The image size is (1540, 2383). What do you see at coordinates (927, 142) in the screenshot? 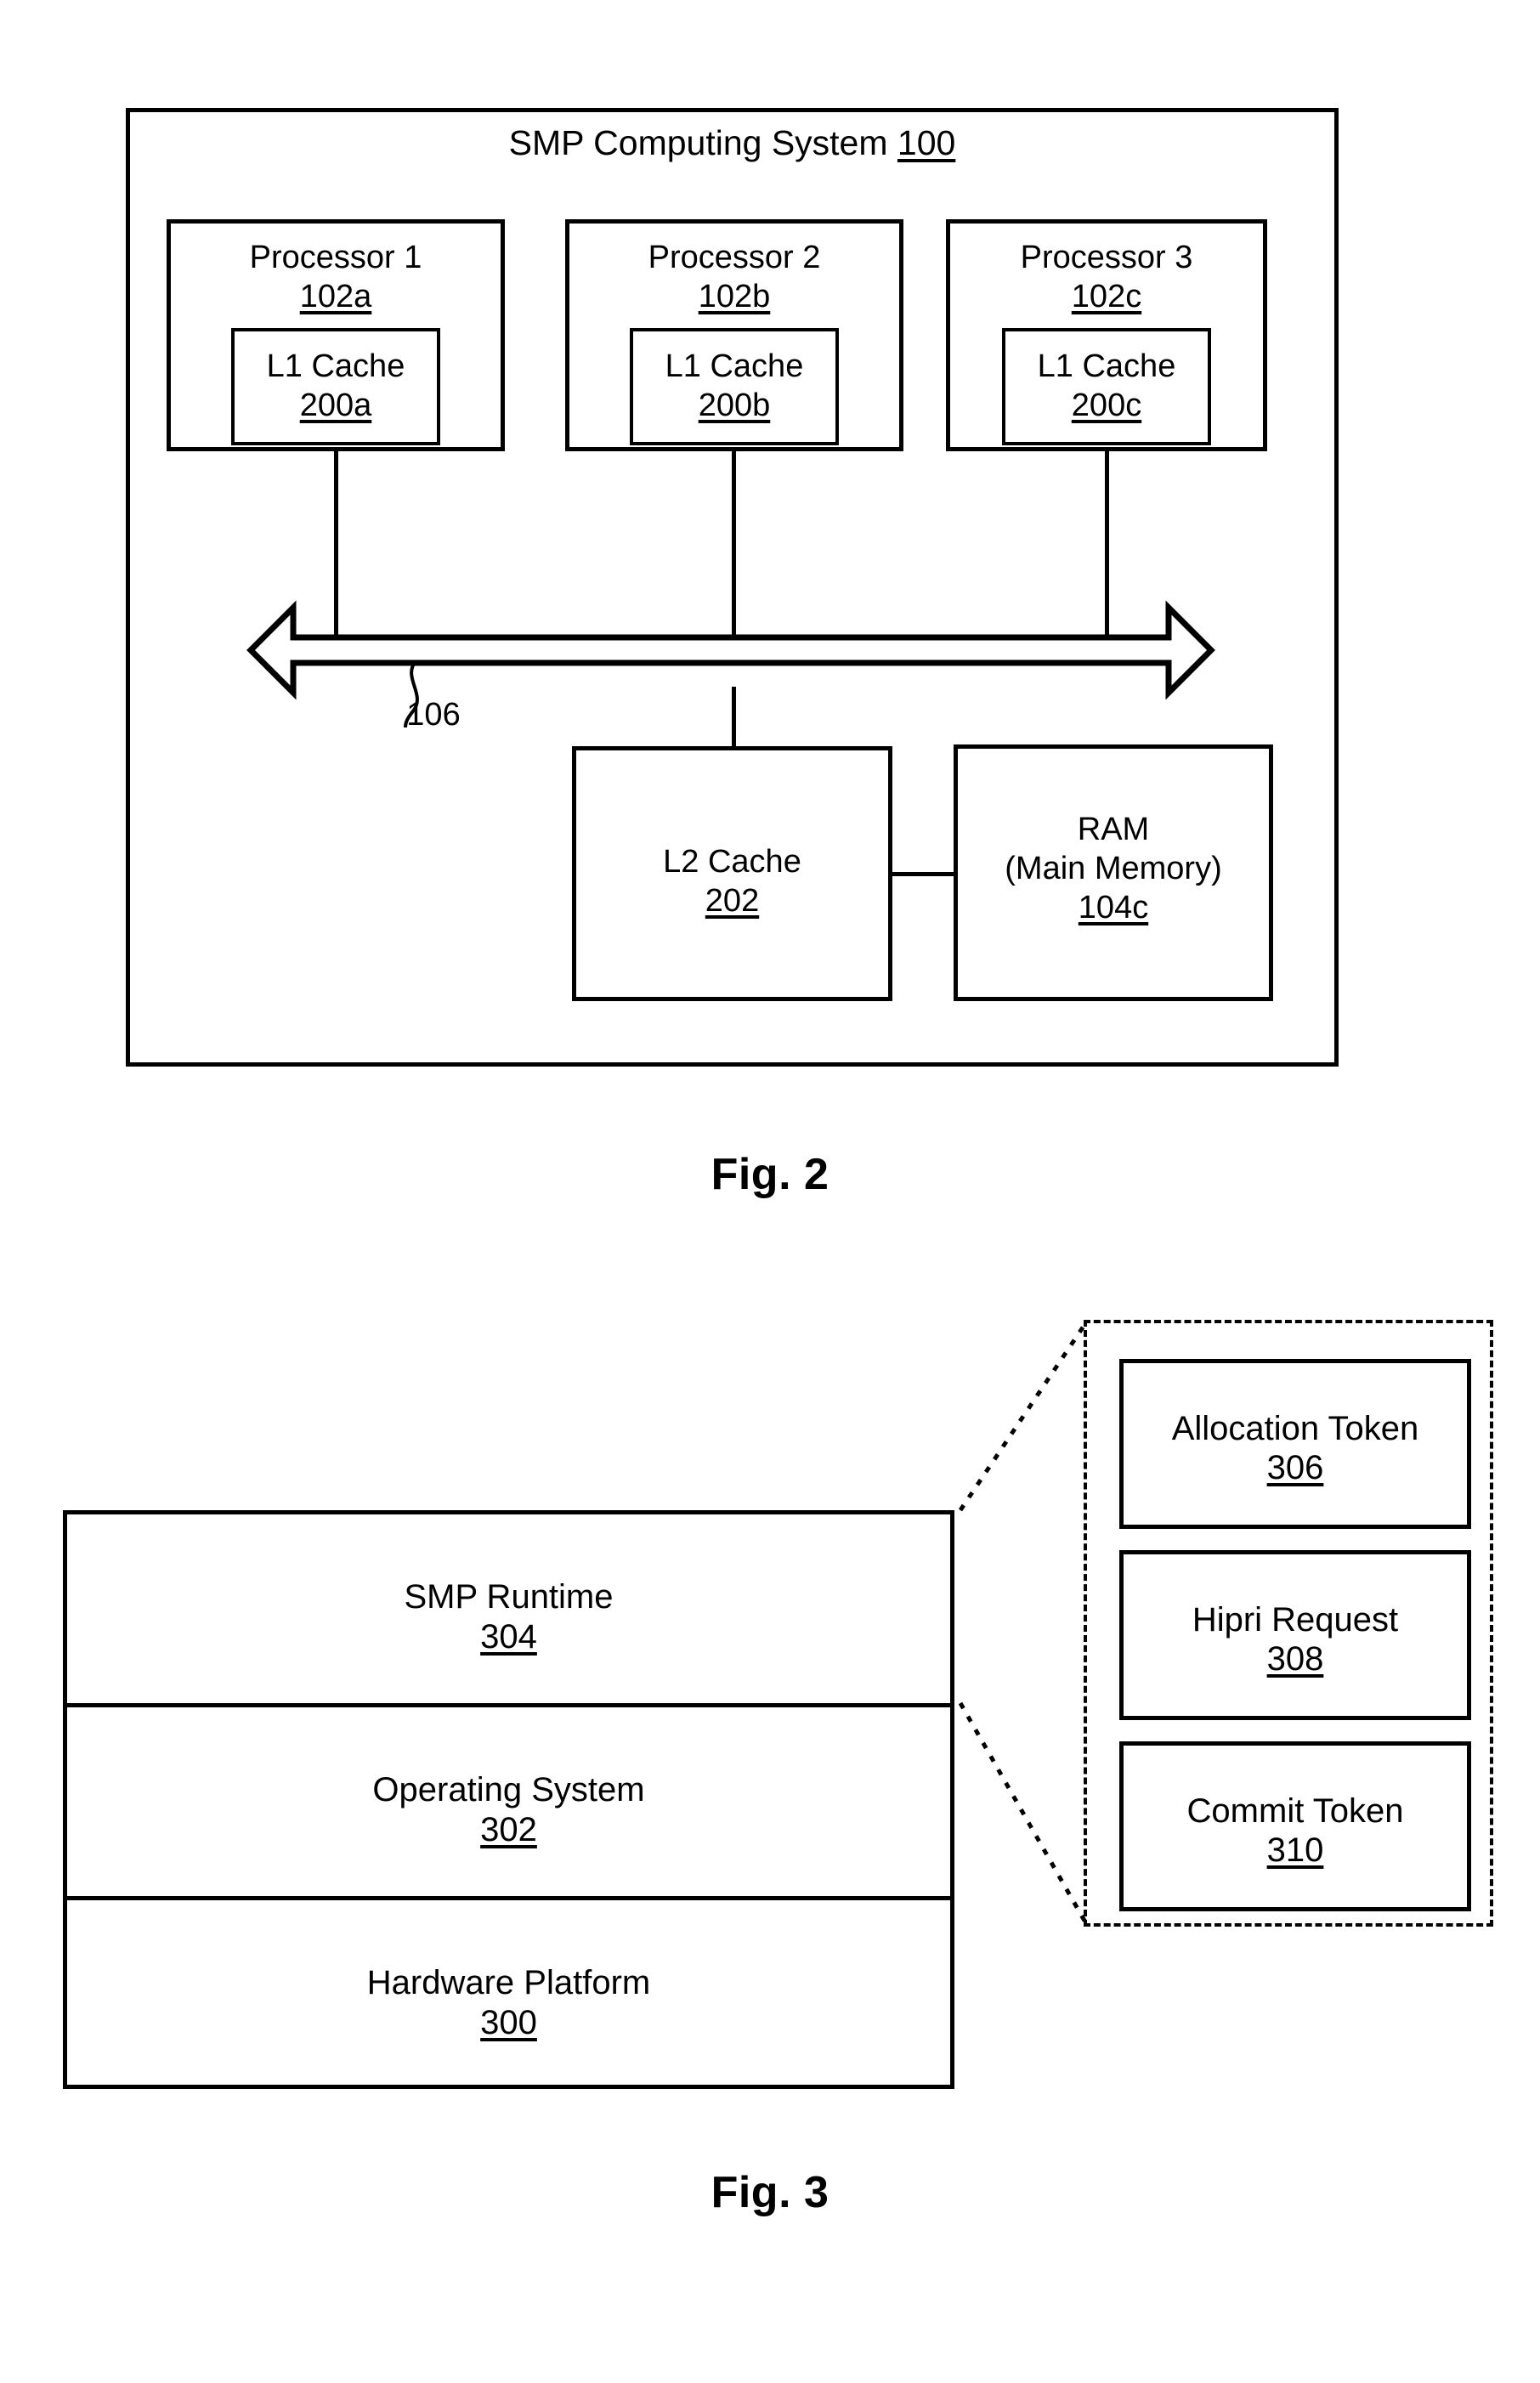
I see `smp-system-ref: 100` at bounding box center [927, 142].